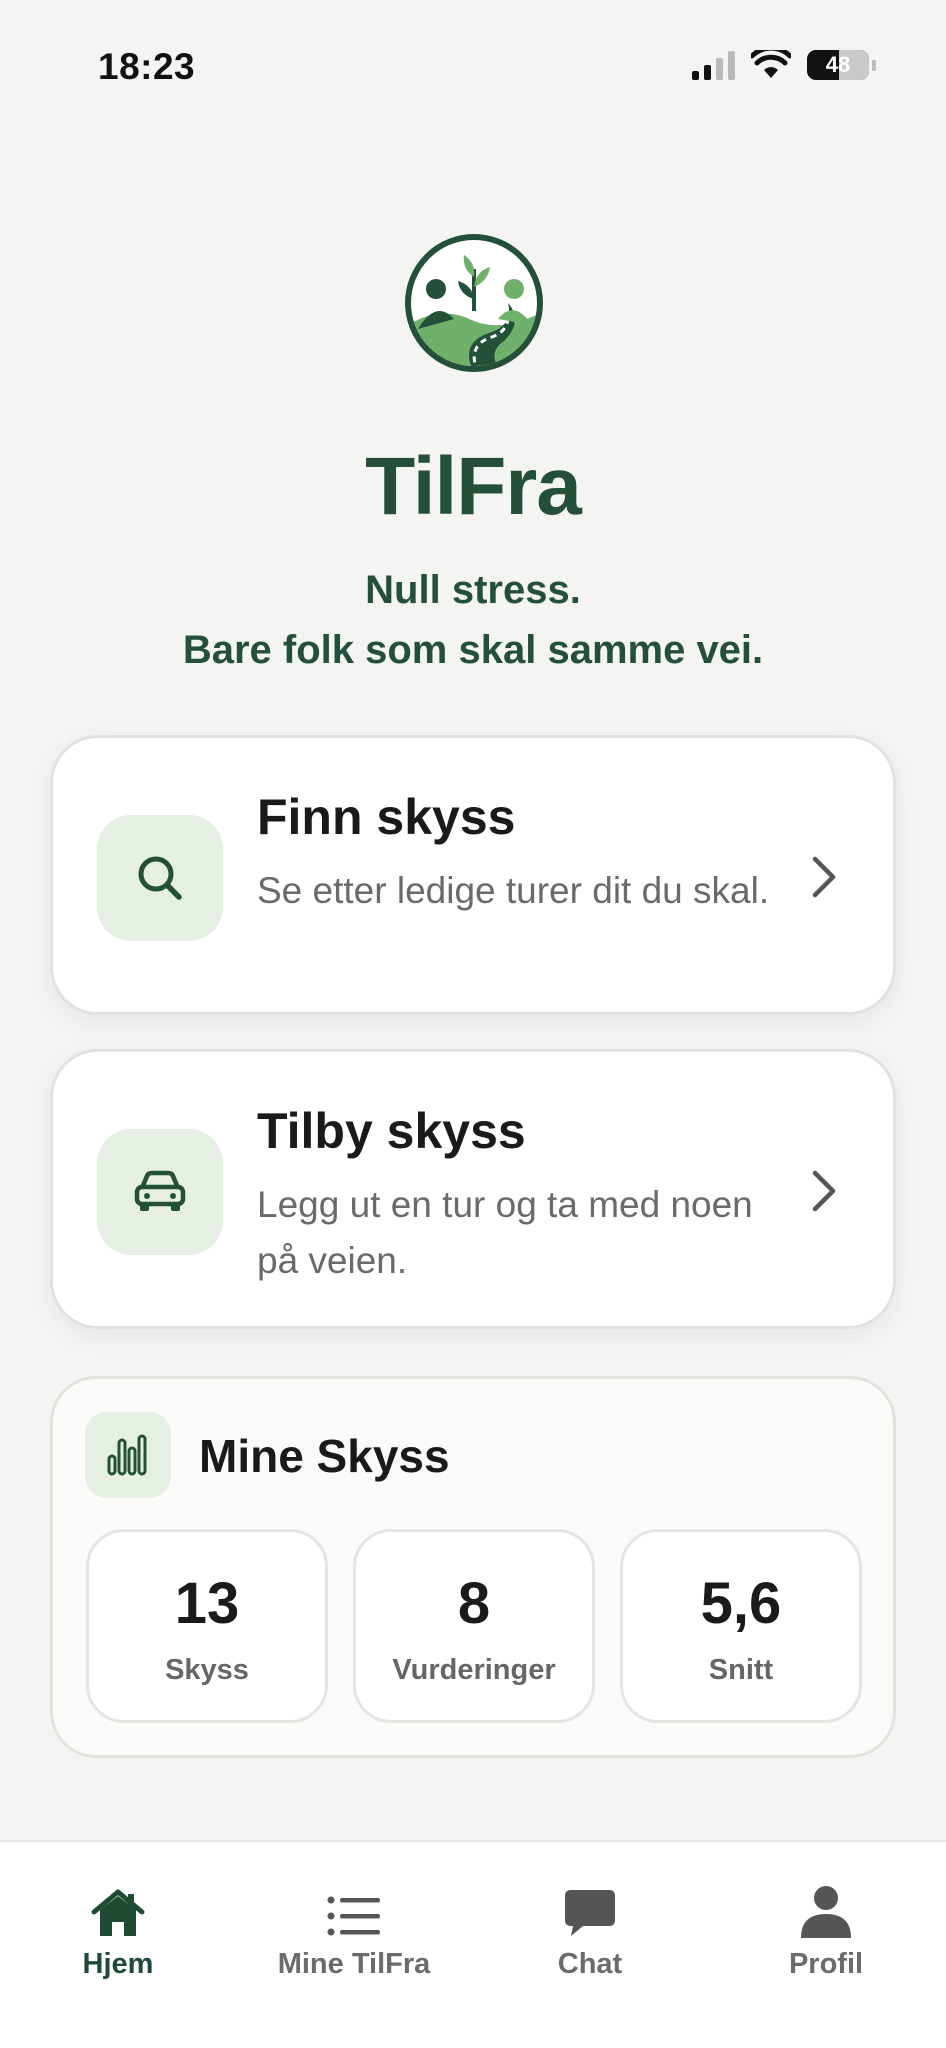 The height and width of the screenshot is (2048, 946). What do you see at coordinates (590, 1913) in the screenshot?
I see `chat-icon` at bounding box center [590, 1913].